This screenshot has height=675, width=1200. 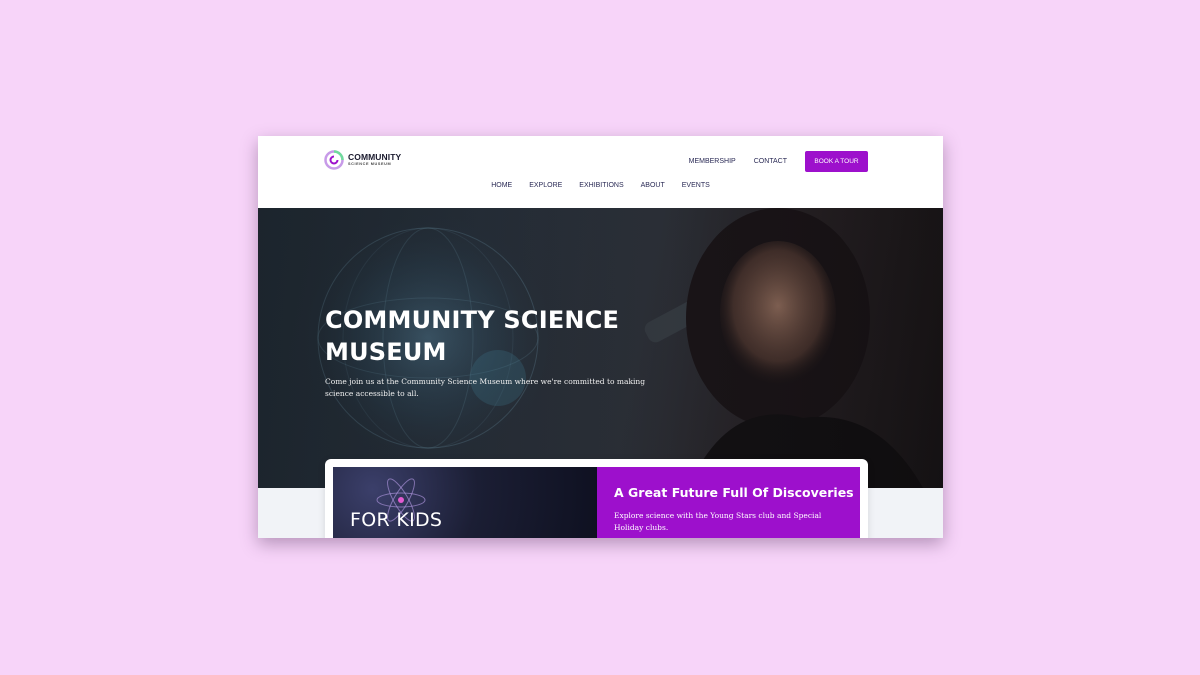 I want to click on utility-nav: MEMBERSHIP CONTACT BOOK A TOUR, so click(x=778, y=161).